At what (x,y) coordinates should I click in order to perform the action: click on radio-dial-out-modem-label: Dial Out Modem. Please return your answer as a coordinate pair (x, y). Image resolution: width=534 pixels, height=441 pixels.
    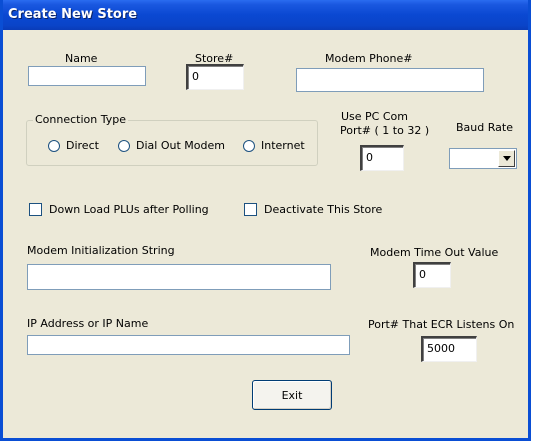
    Looking at the image, I should click on (180, 145).